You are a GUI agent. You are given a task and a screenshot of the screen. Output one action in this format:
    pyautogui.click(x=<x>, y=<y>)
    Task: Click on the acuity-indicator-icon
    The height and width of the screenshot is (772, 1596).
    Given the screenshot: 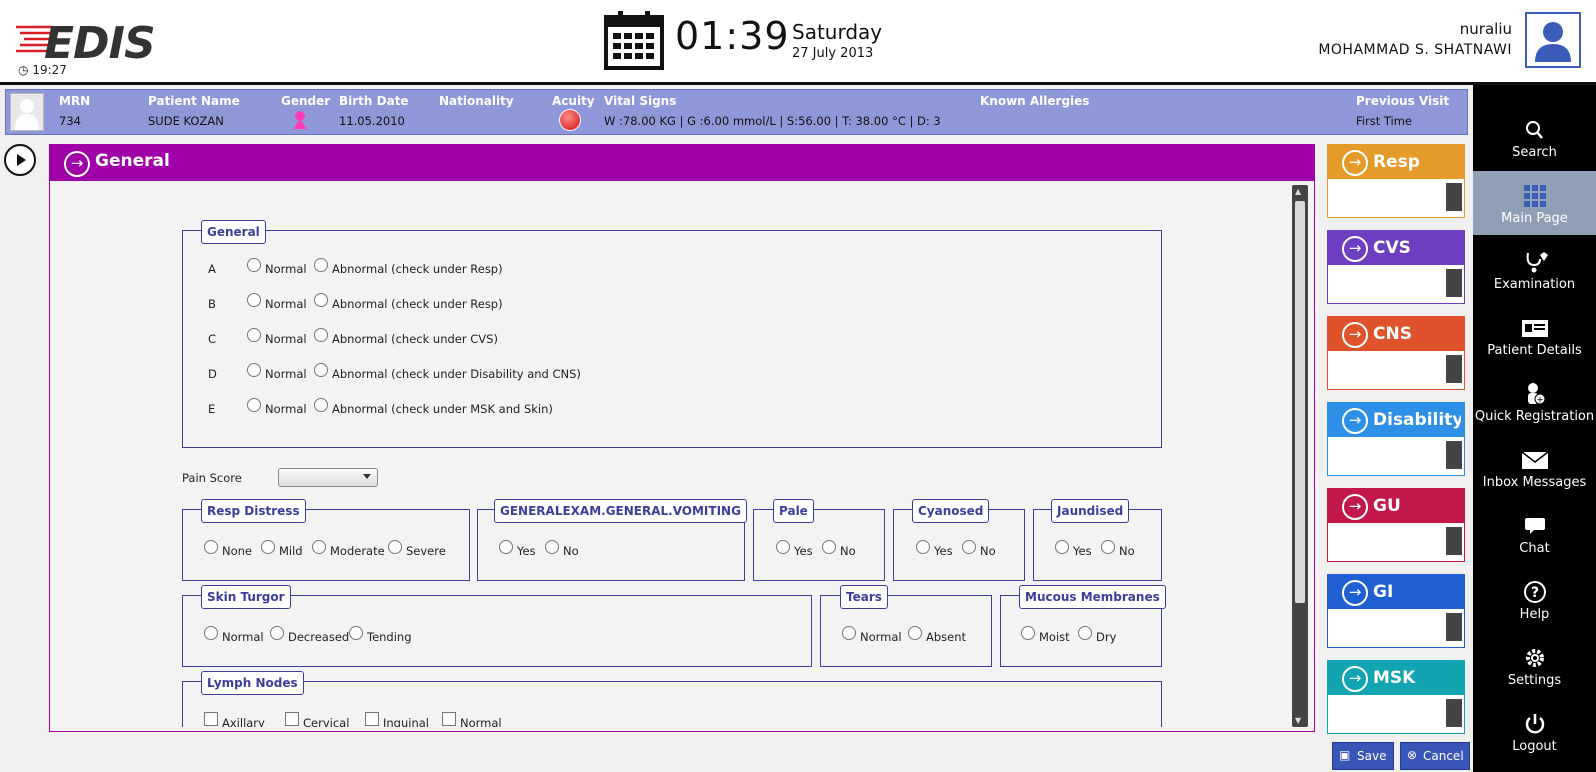 What is the action you would take?
    pyautogui.click(x=570, y=120)
    